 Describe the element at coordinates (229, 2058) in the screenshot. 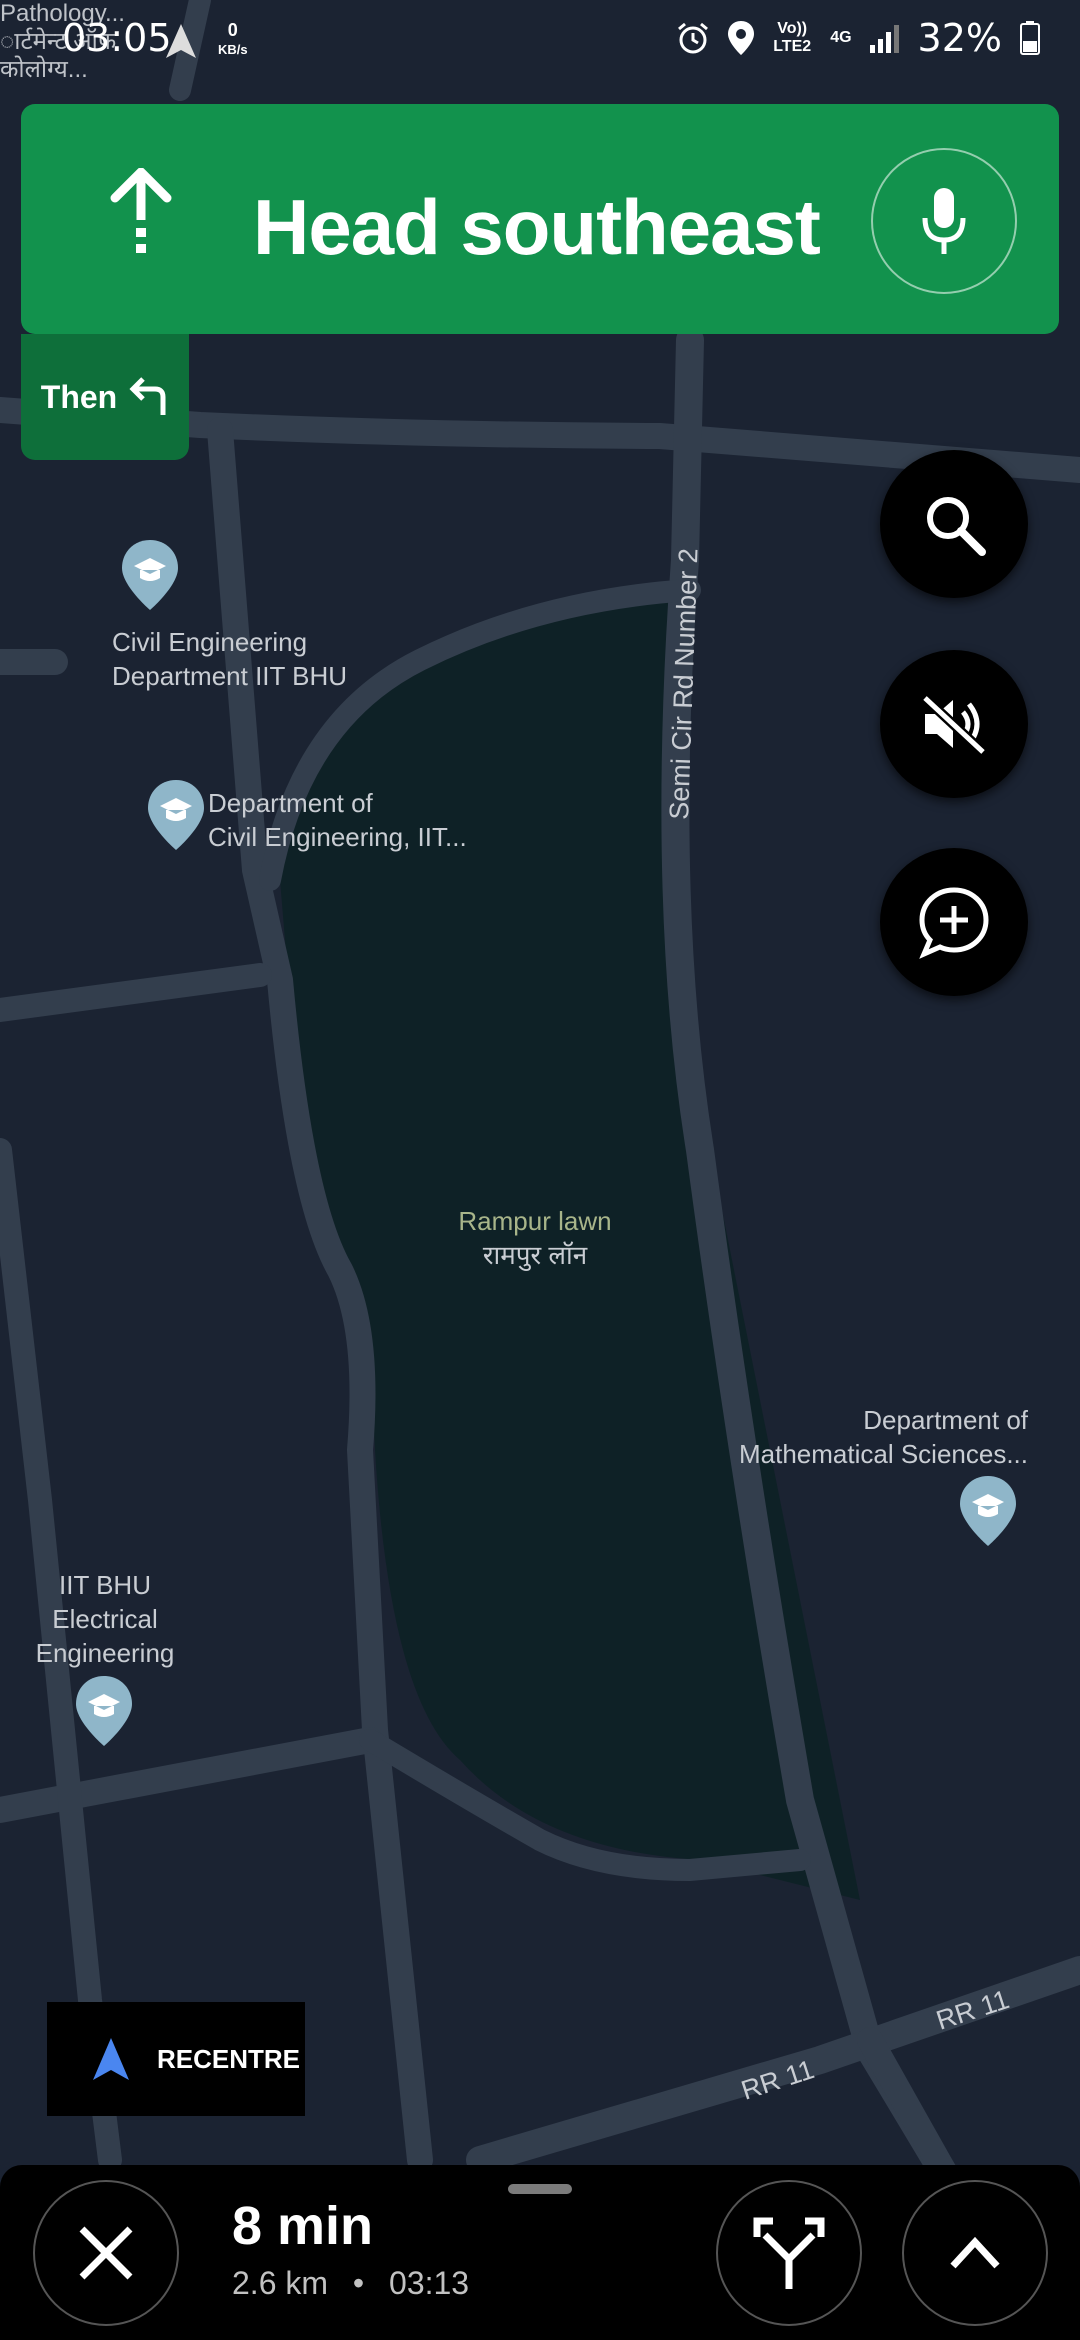

I see `recentre-label: RECENTRE` at that location.